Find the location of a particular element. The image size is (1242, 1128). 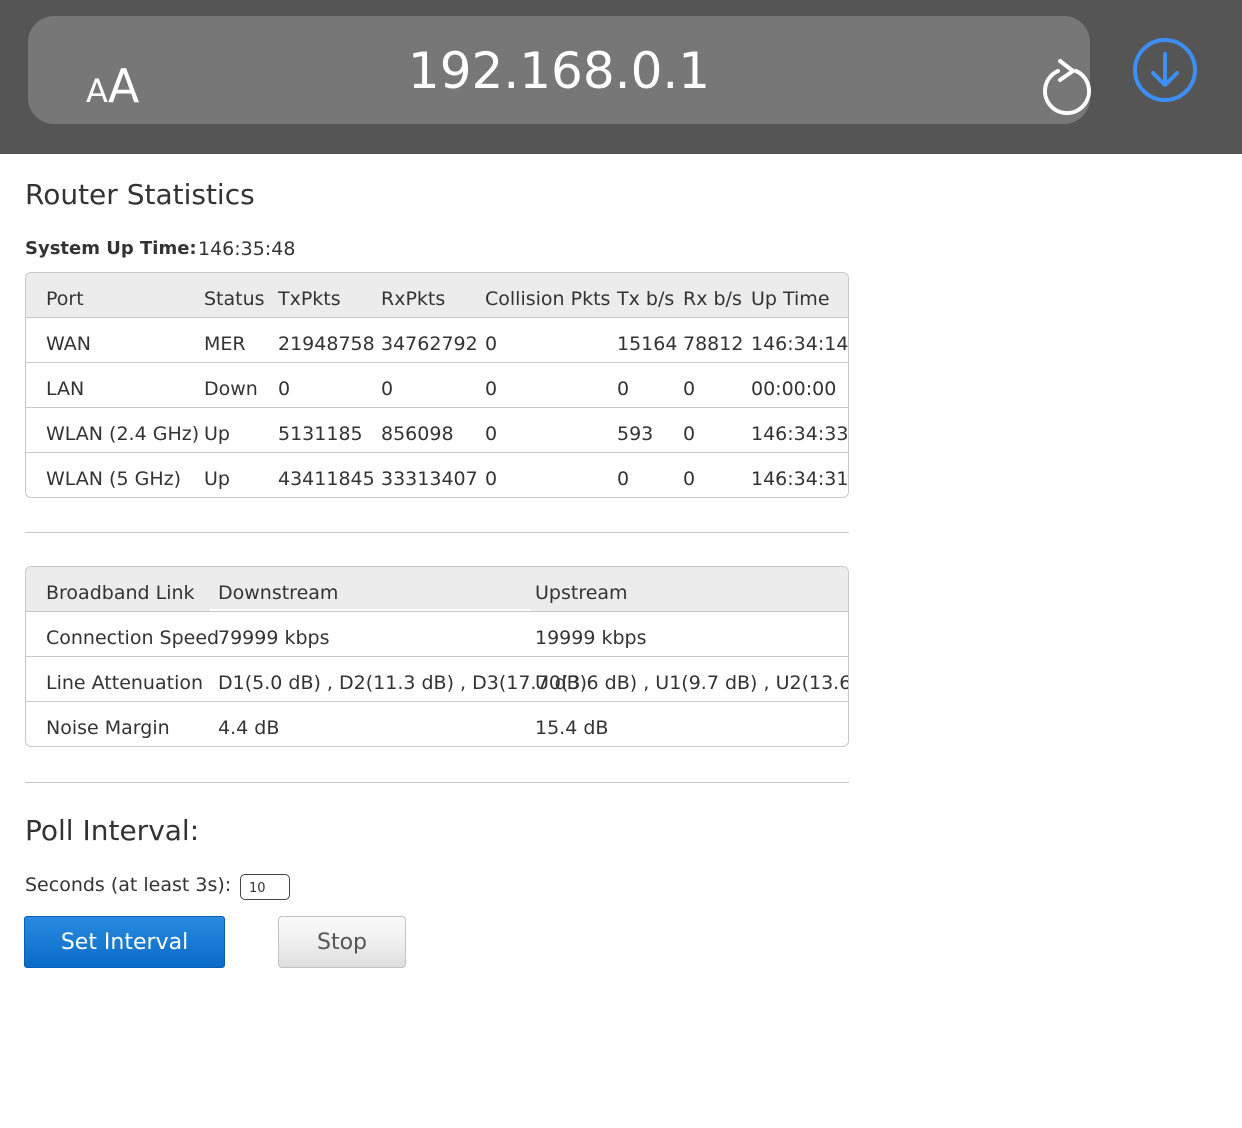

table-cell: 593 is located at coordinates (635, 434).